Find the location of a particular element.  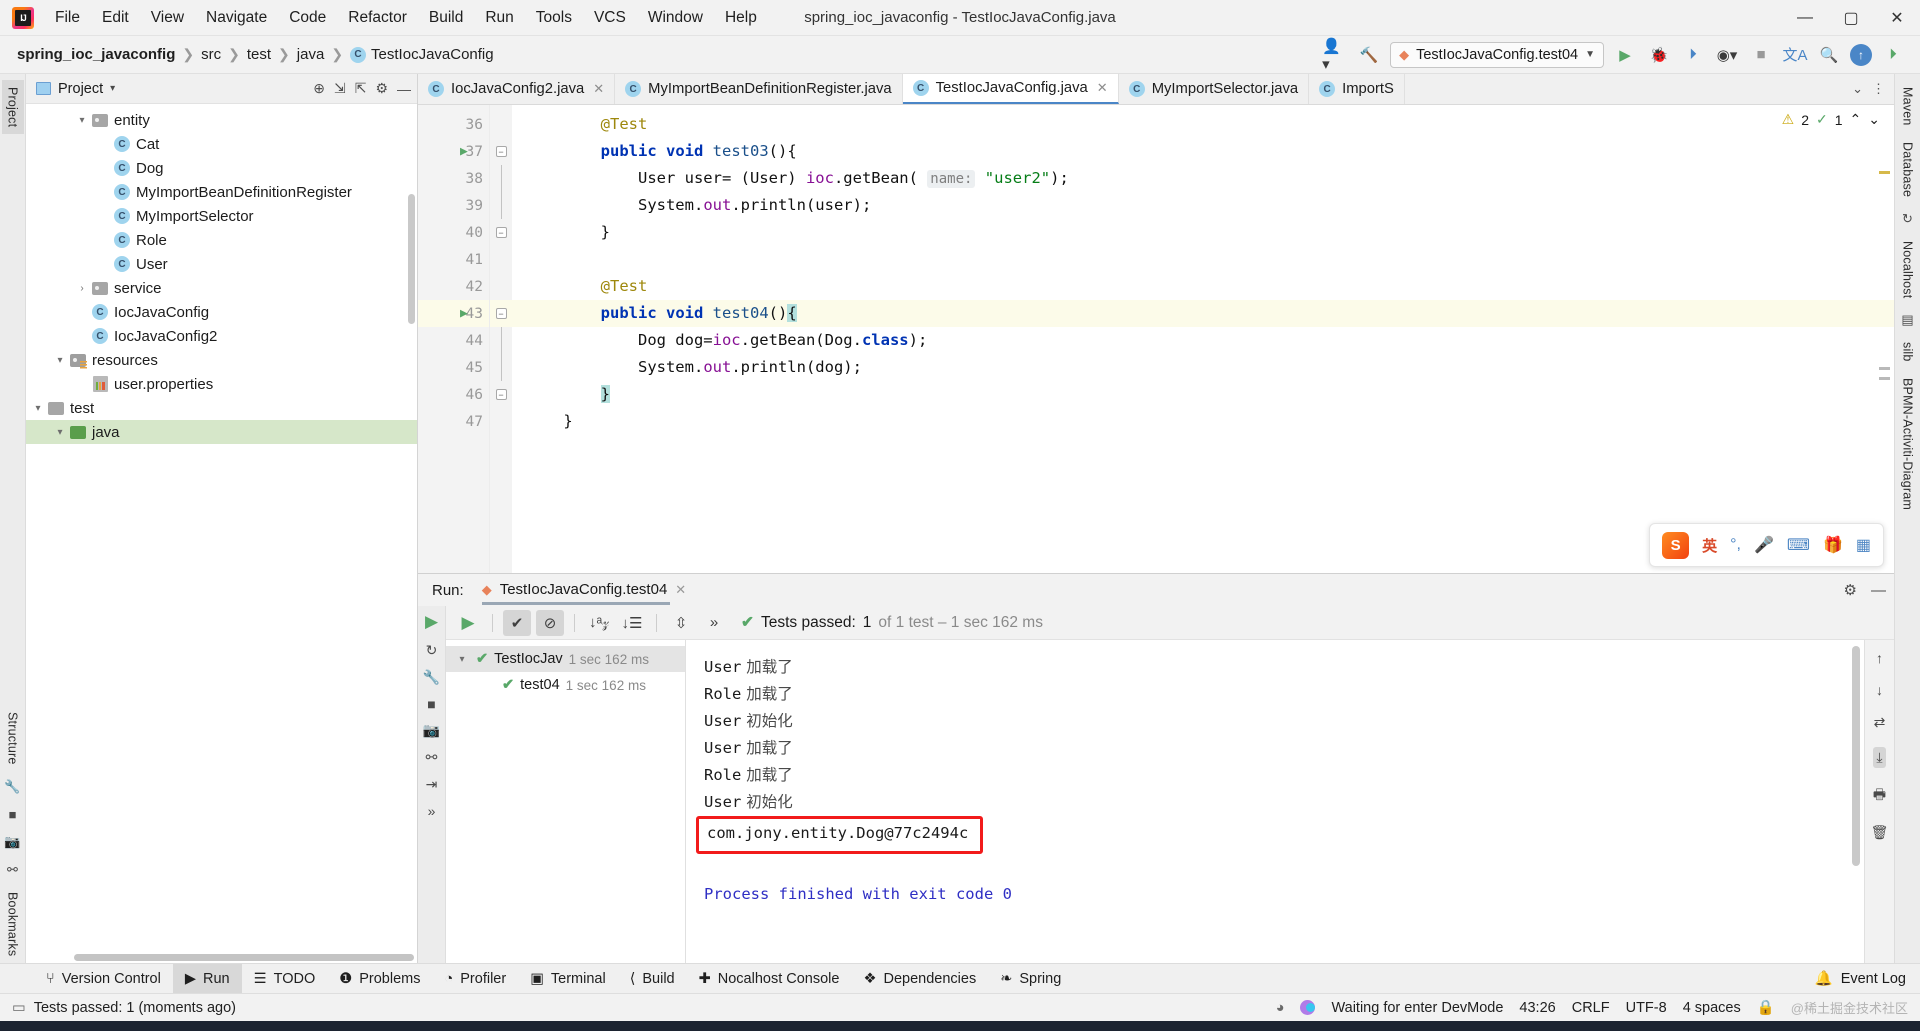

sort-alphabetically-button: ↓ᵃ𝓏 is located at coordinates (599, 623).